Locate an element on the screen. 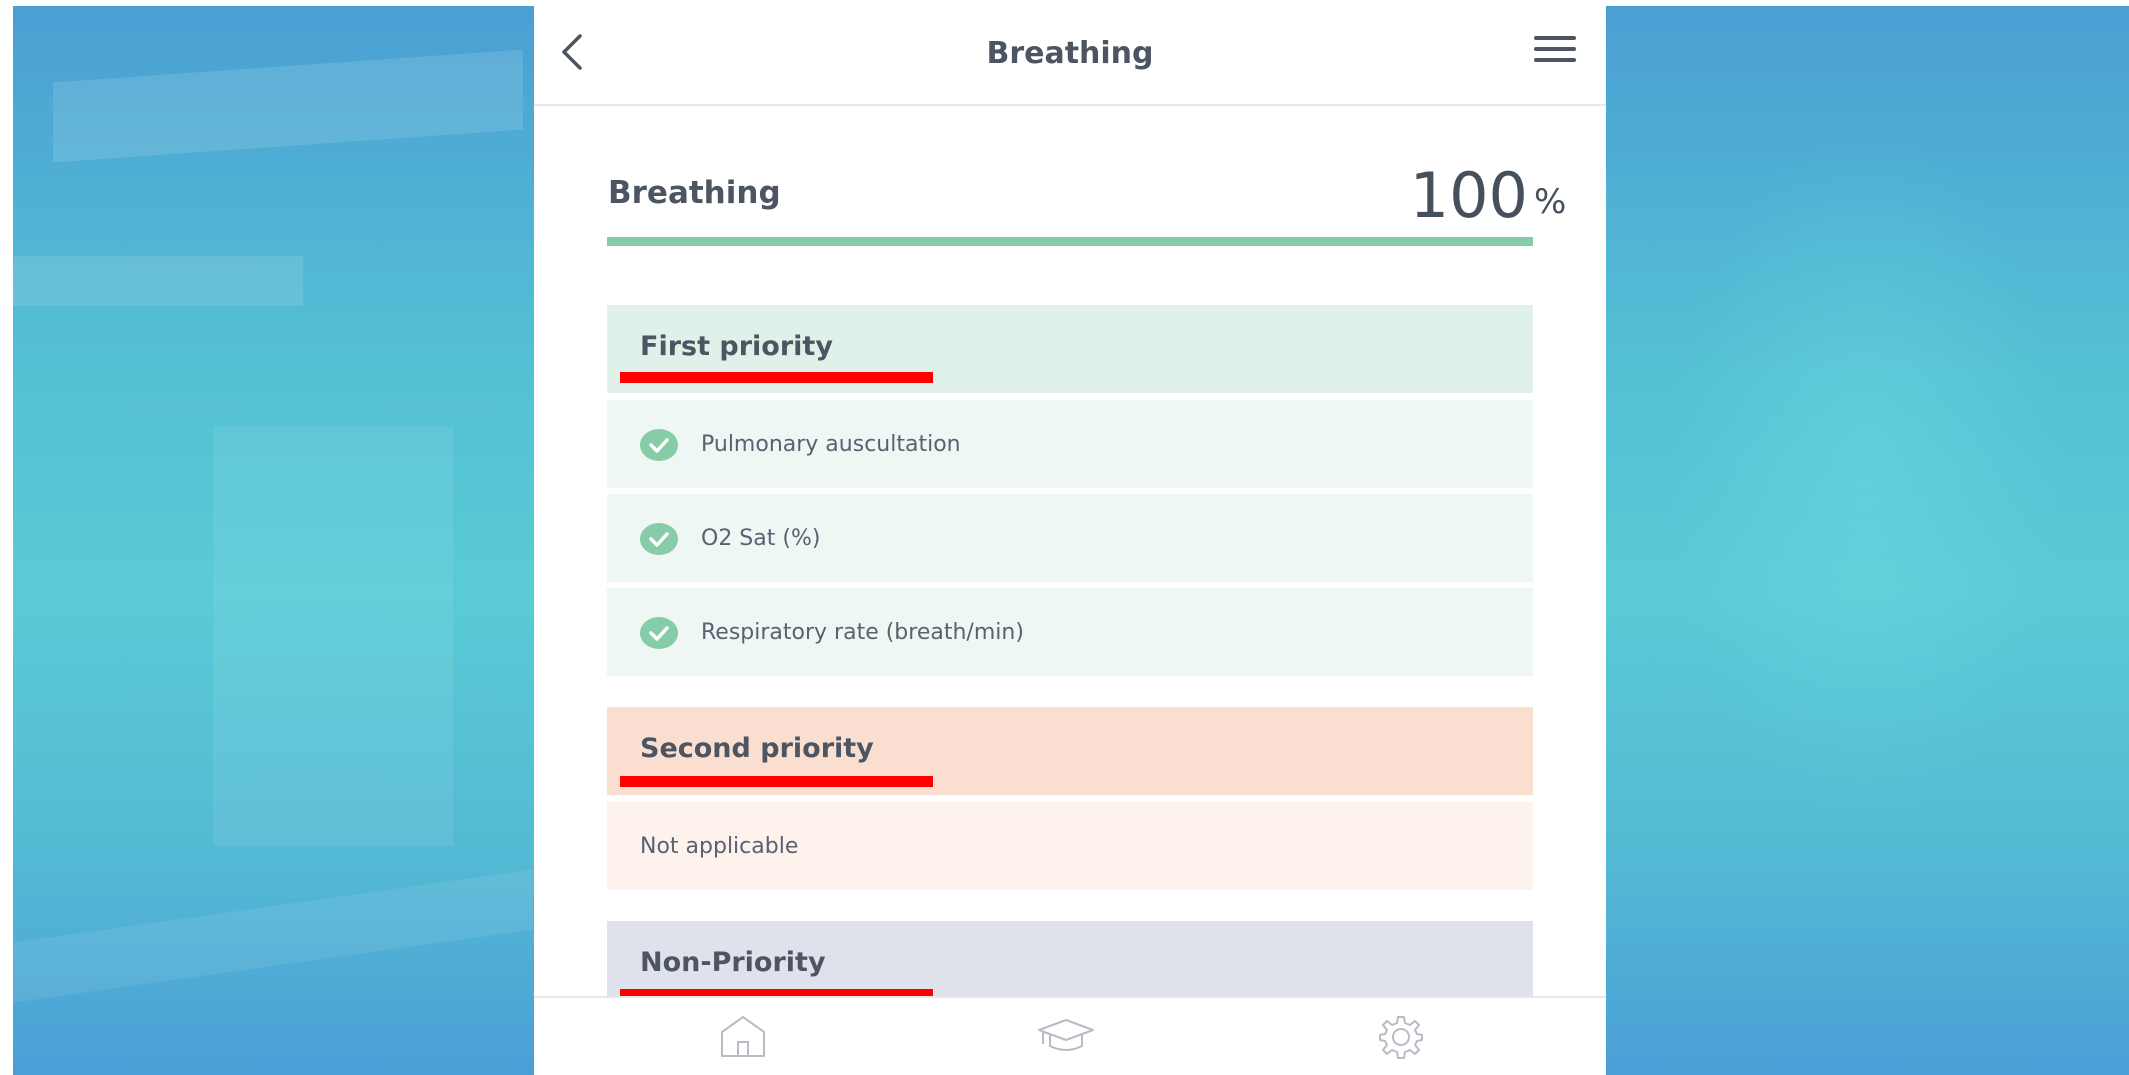 The width and height of the screenshot is (2129, 1075). list-item-label: O2 Sat (%) is located at coordinates (761, 538).